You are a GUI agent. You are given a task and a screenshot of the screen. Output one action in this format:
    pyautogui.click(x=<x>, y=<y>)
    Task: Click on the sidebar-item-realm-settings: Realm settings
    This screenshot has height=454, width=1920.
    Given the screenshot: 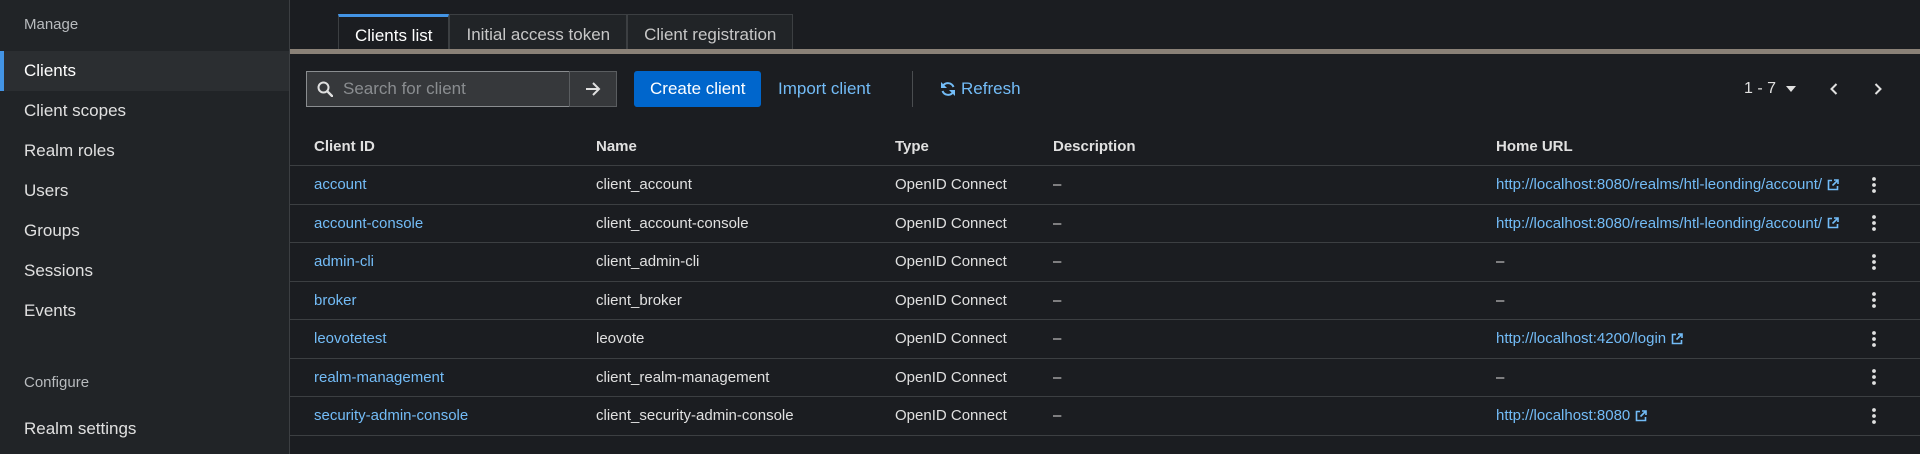 What is the action you would take?
    pyautogui.click(x=144, y=429)
    